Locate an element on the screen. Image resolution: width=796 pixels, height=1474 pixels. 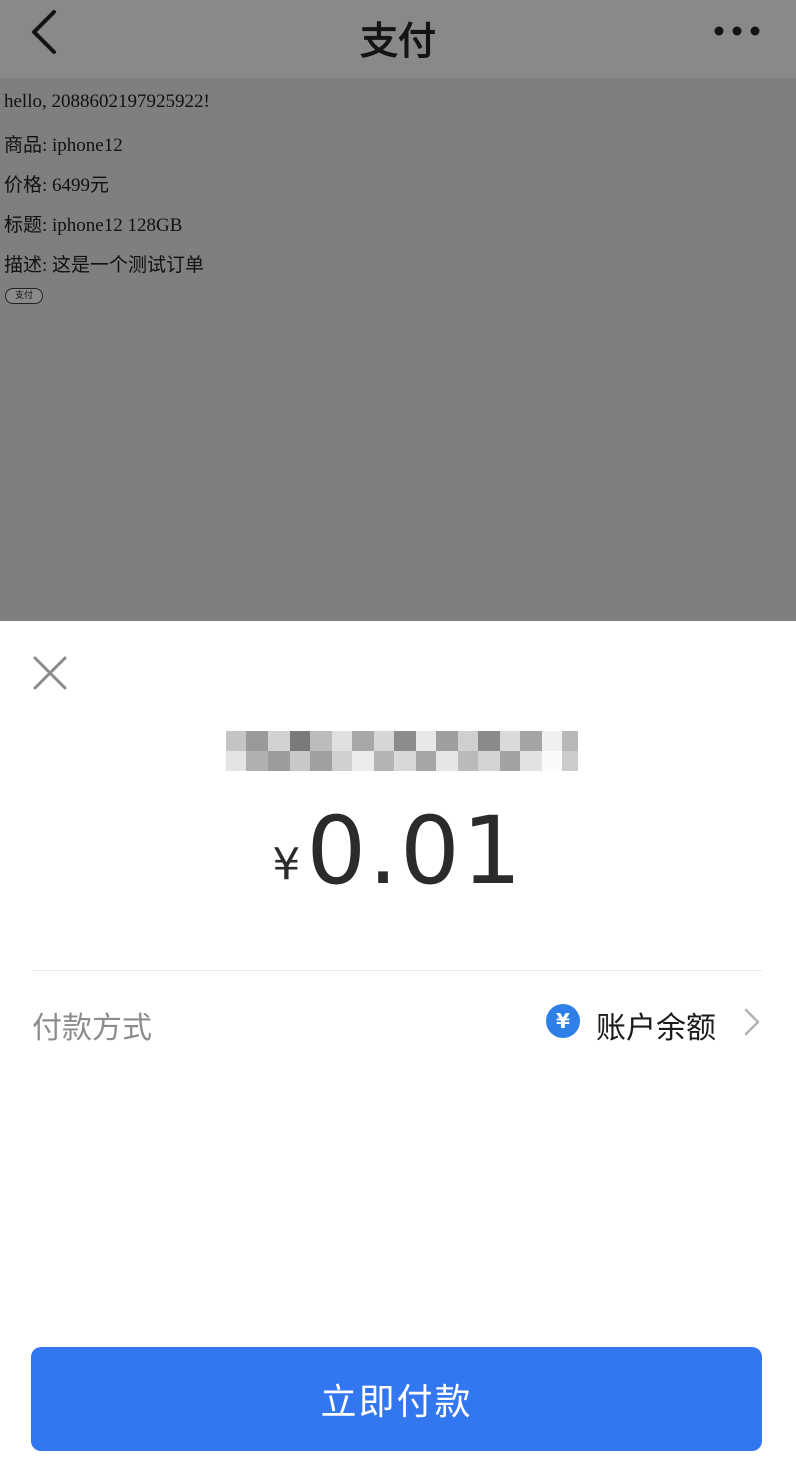
divider is located at coordinates (397, 970).